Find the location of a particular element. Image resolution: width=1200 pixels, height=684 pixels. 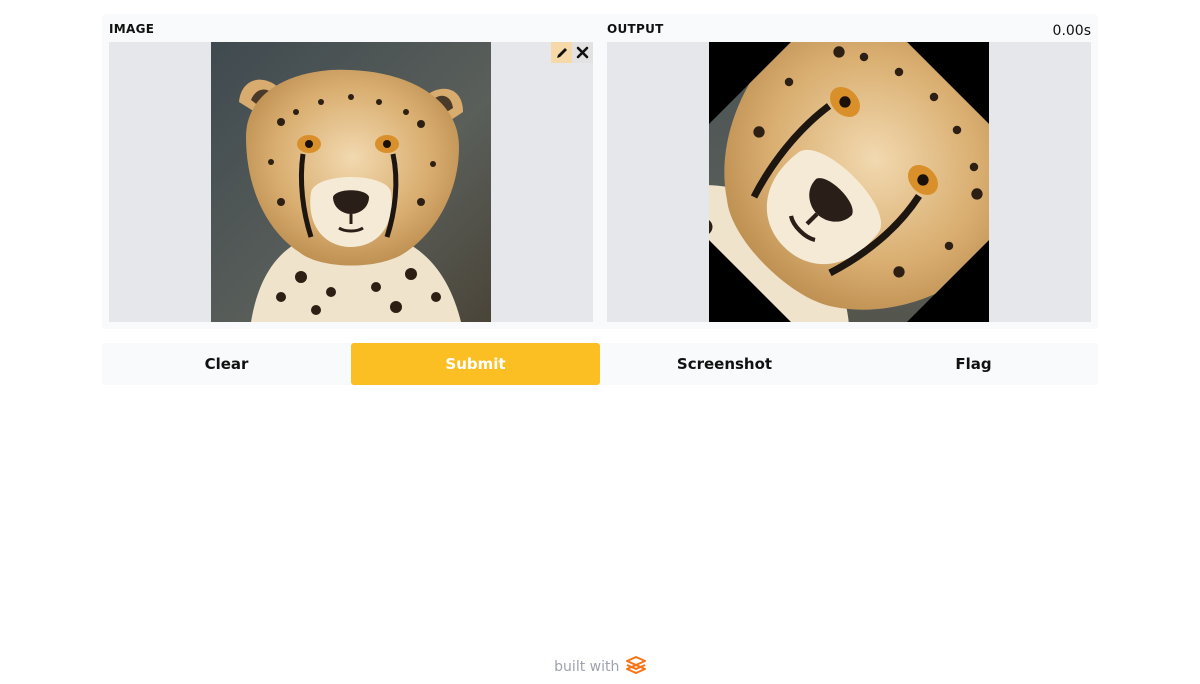

output-panel-label: OUTPUT is located at coordinates (635, 29).